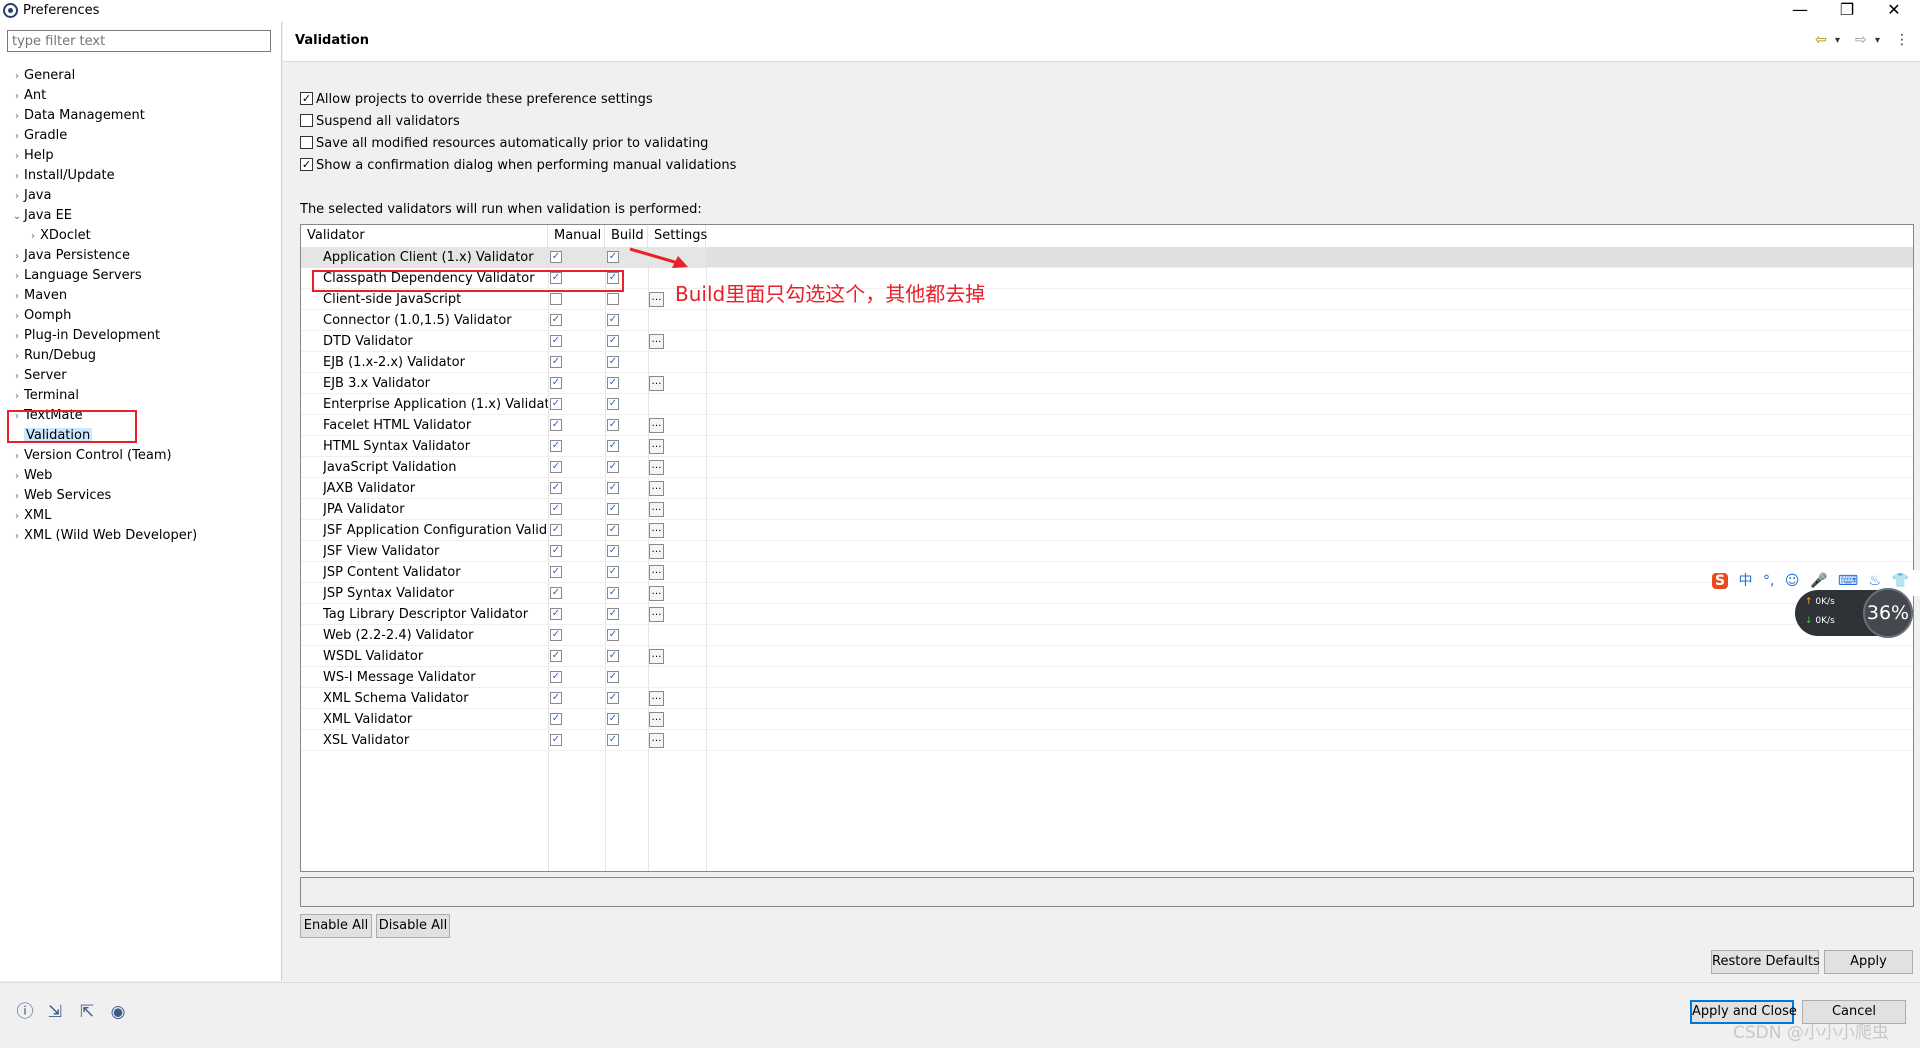  I want to click on tree-item-gradle: › Gradle, so click(38, 136).